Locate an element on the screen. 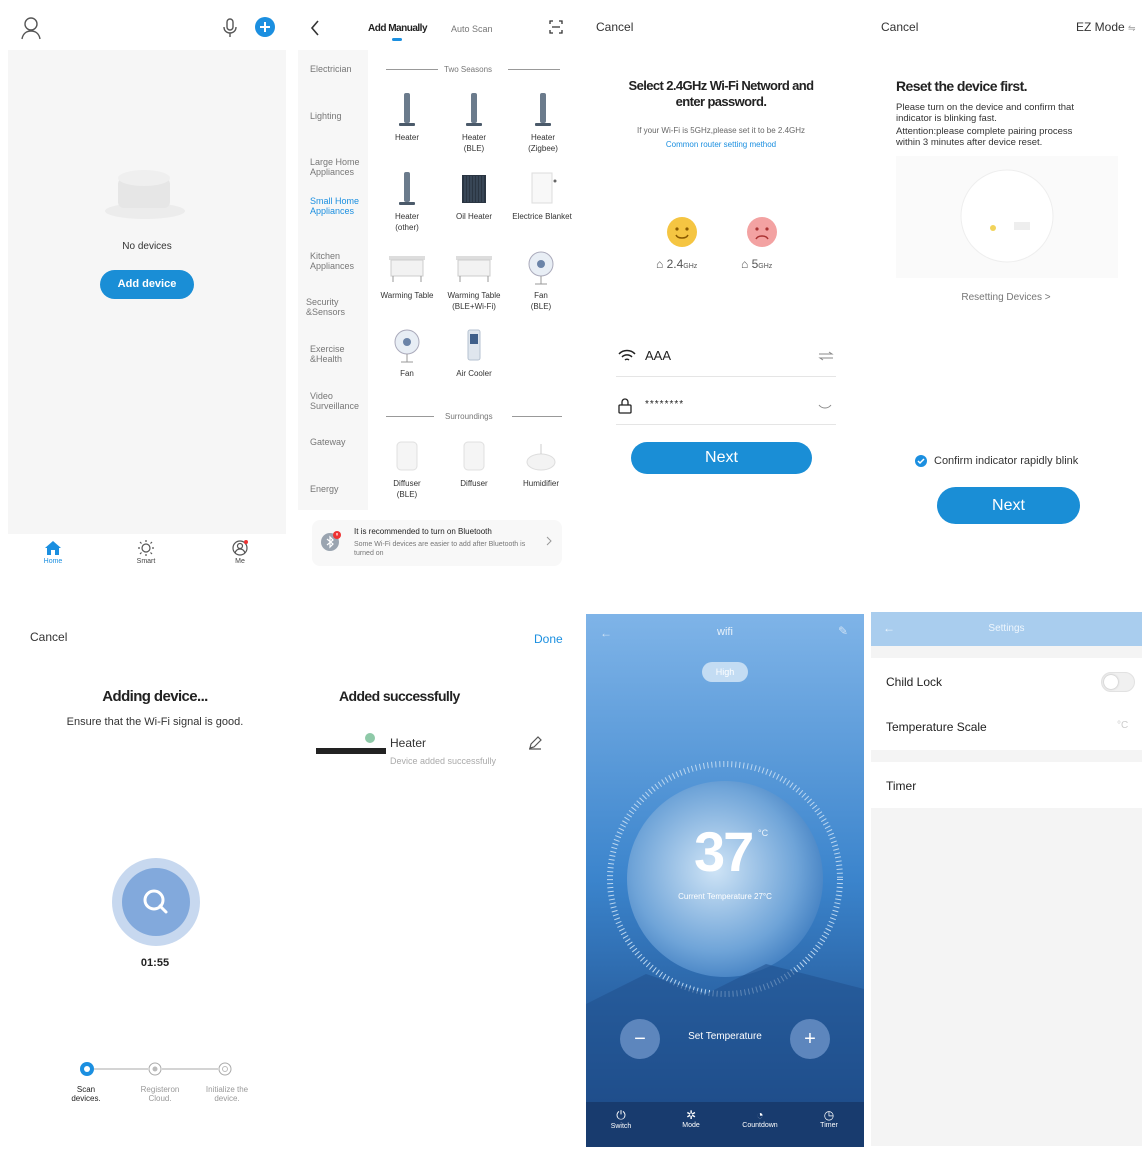 This screenshot has height=1164, width=1142. tab-smart: Smart is located at coordinates (146, 552).